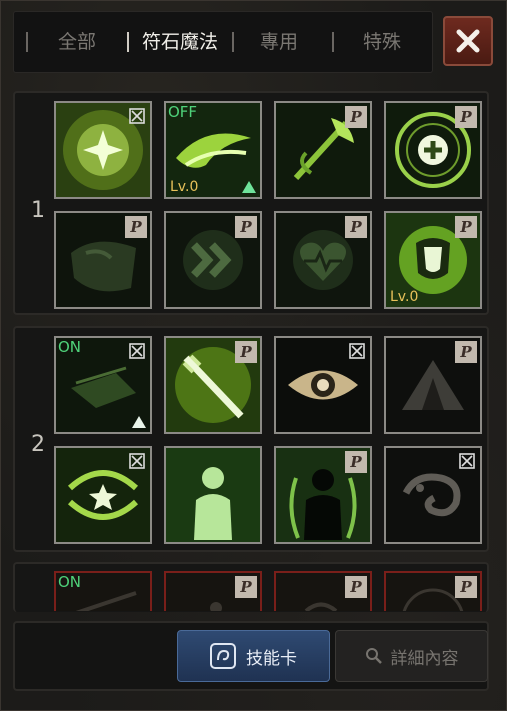 This screenshot has width=507, height=711. I want to click on group-number: 1, so click(38, 210).